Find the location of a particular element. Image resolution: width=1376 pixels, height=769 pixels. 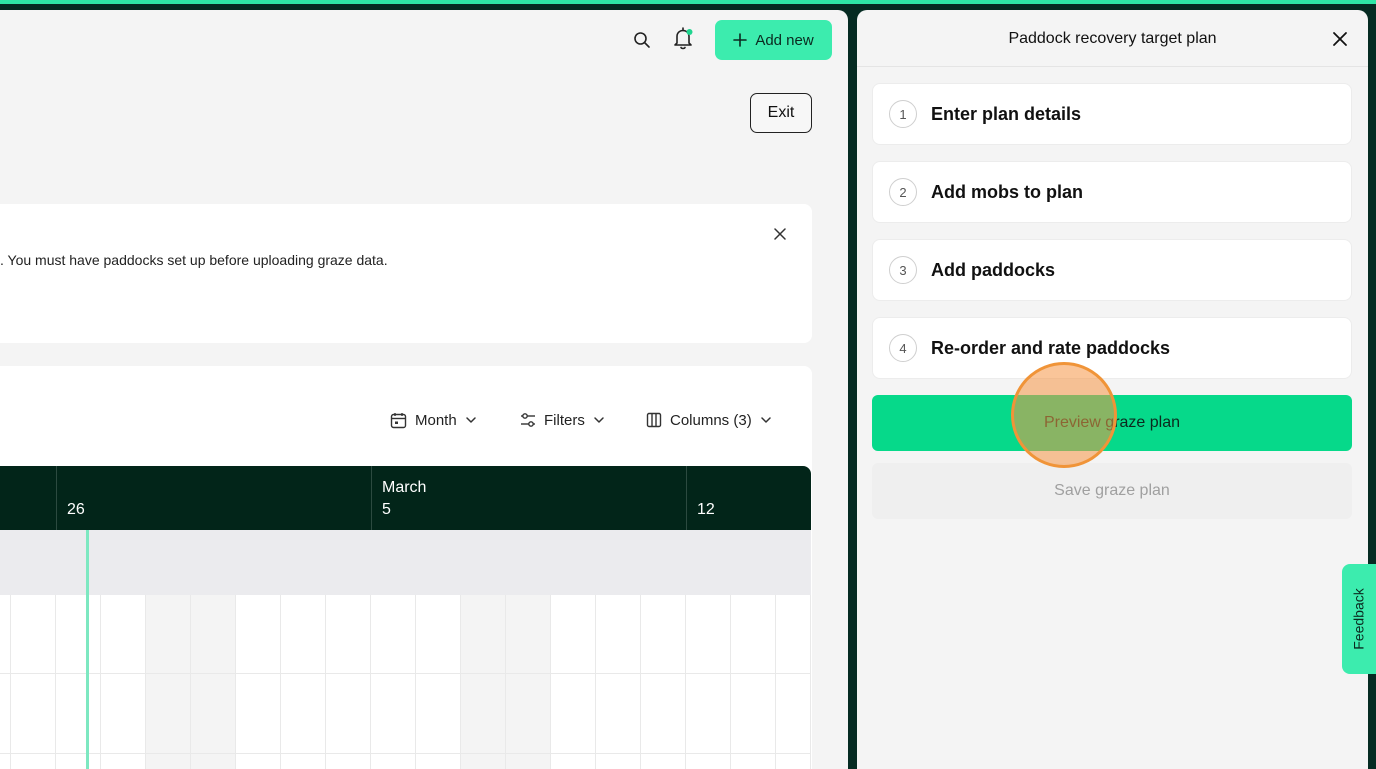

feedback-label: Feedback is located at coordinates (1359, 619).